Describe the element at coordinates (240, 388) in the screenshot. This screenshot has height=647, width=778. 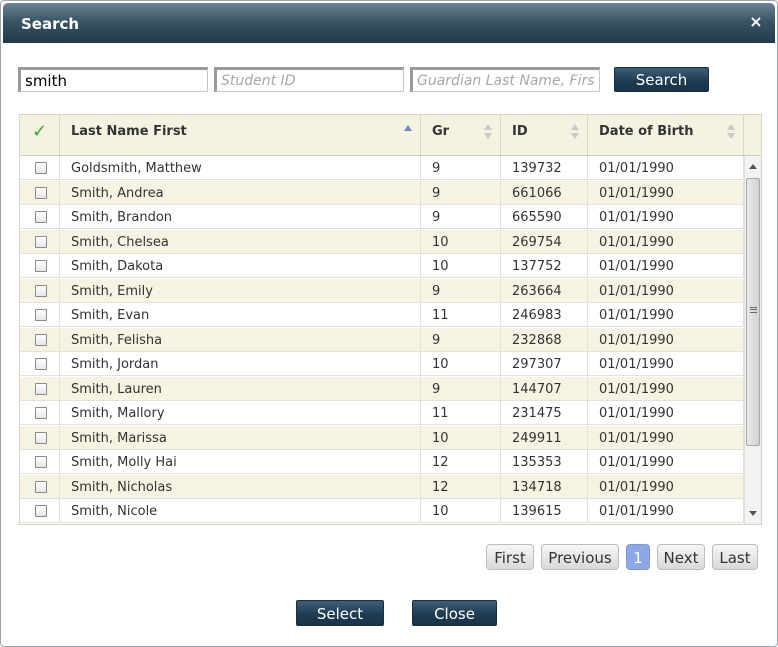
I see `student-name: Smith, Lauren` at that location.